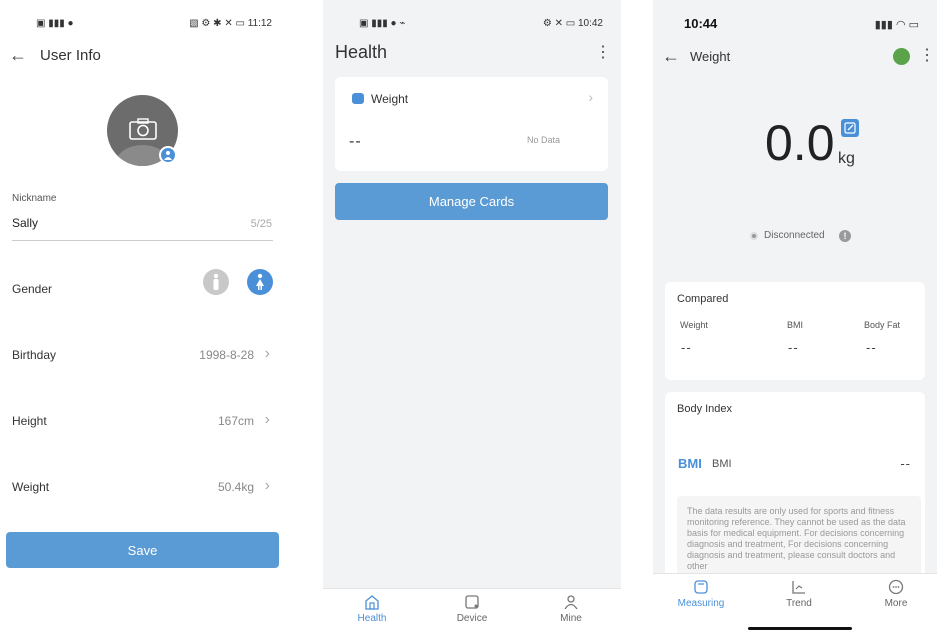  What do you see at coordinates (543, 140) in the screenshot?
I see `no-data-text: No Data` at bounding box center [543, 140].